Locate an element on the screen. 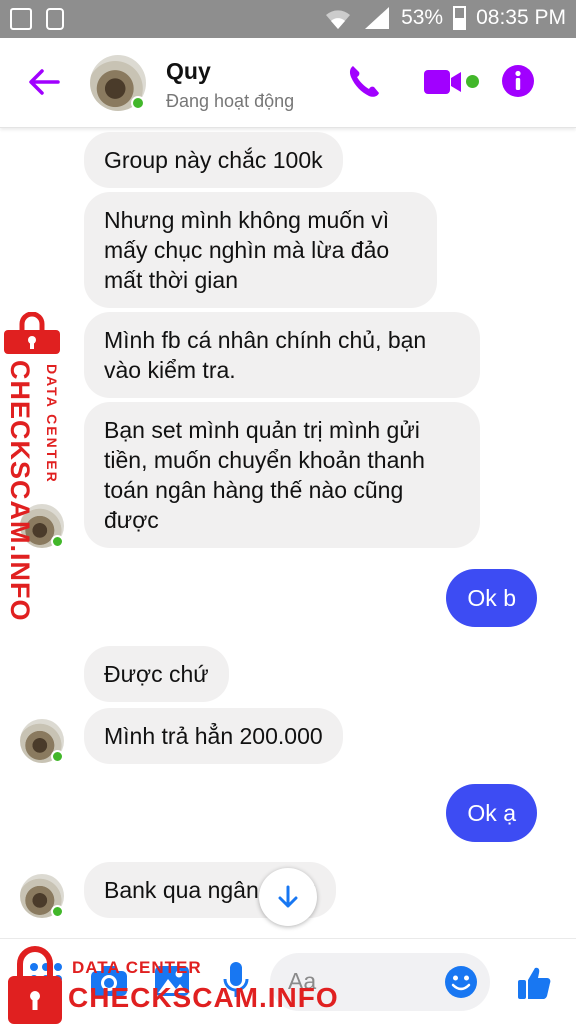 This screenshot has width=576, height=1026. message-bubble: Mình trả hẳn 200.000 is located at coordinates (213, 736).